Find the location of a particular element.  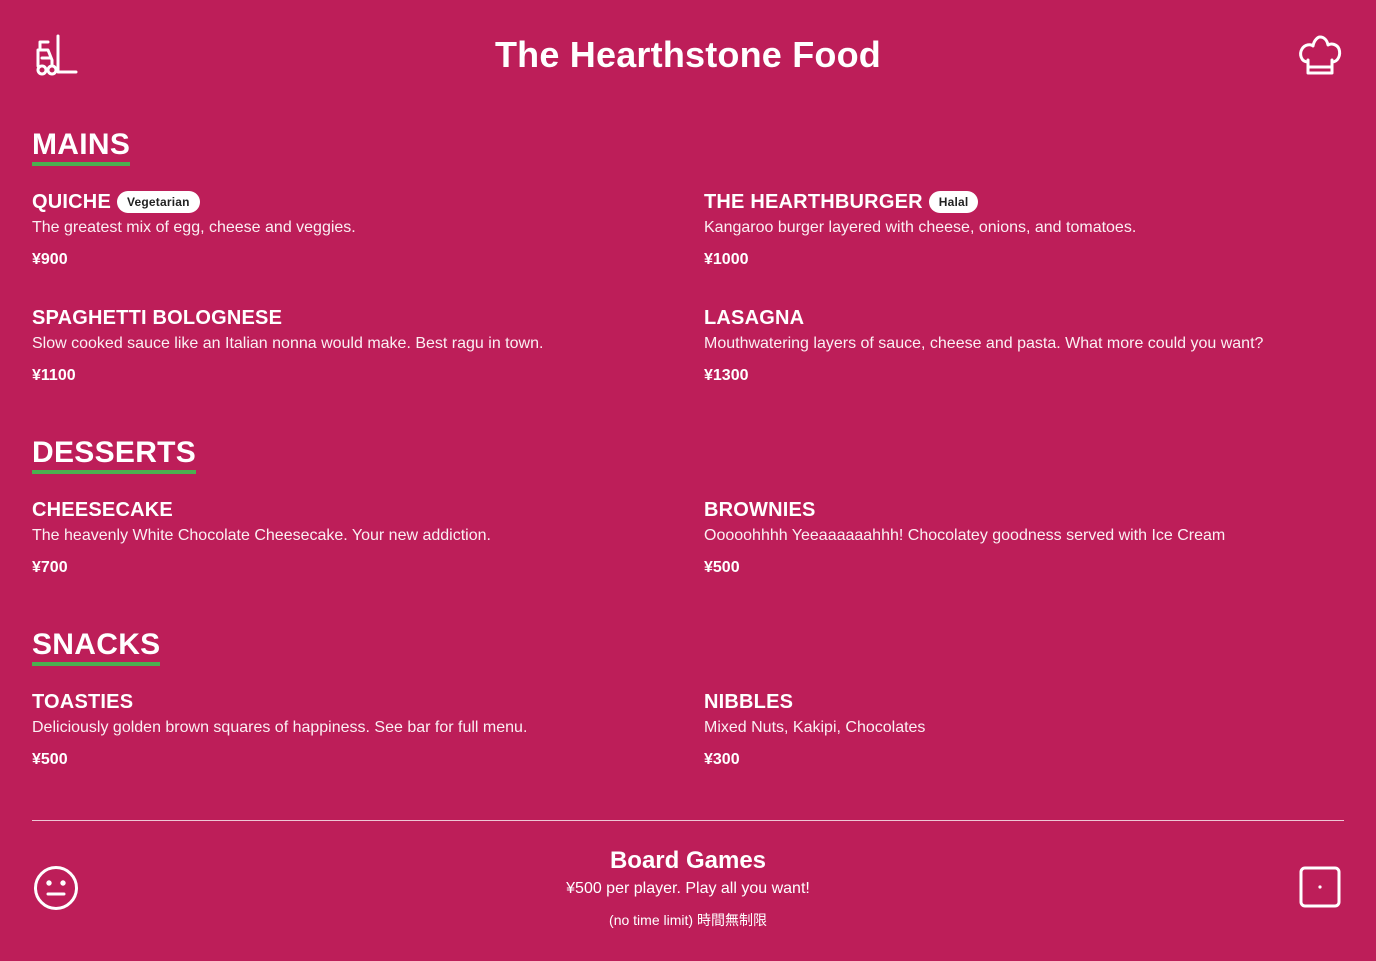

menu-item-name-text: QUICHE is located at coordinates (71, 202).